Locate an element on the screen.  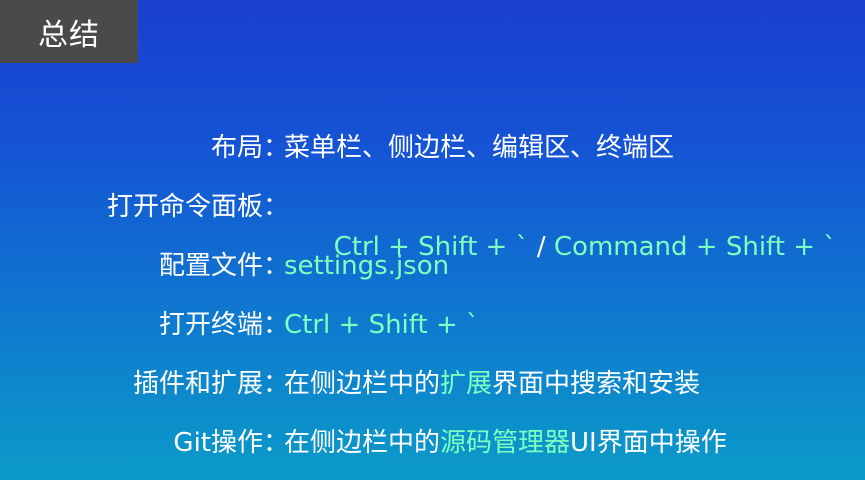
summary-row-config-file: 配置文件 ： settings.json is located at coordinates (432, 266).